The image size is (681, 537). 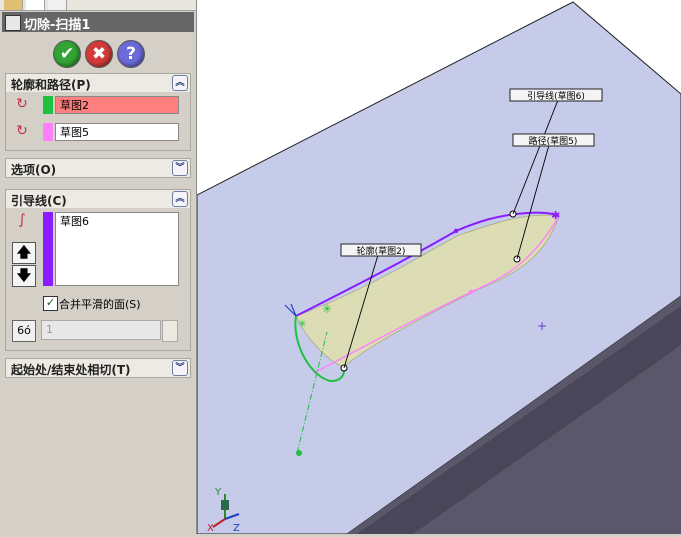 I want to click on cancel-button: ✖, so click(x=99, y=54).